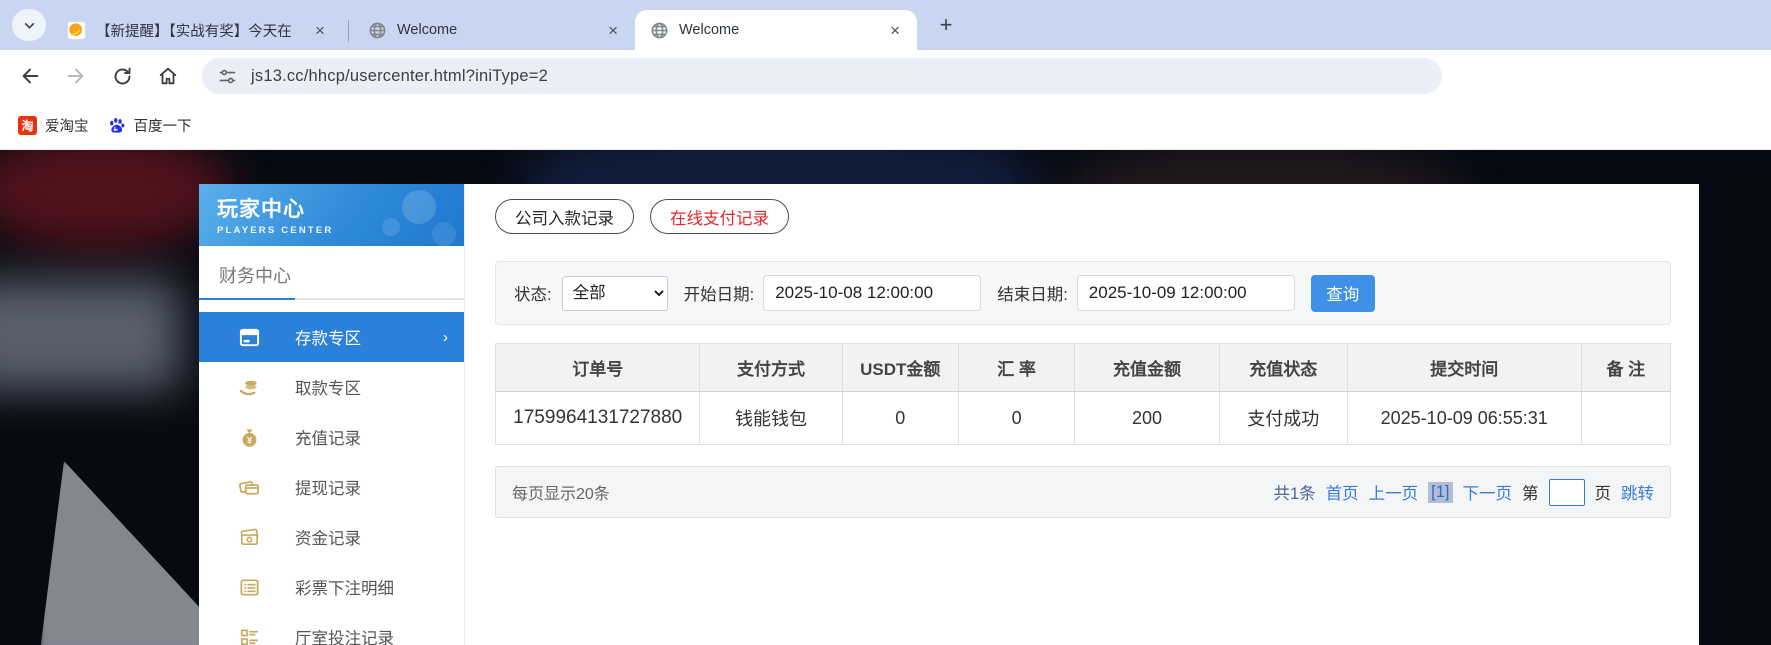 This screenshot has width=1771, height=645. What do you see at coordinates (1440, 492) in the screenshot?
I see `current-page-indicator: [1]` at bounding box center [1440, 492].